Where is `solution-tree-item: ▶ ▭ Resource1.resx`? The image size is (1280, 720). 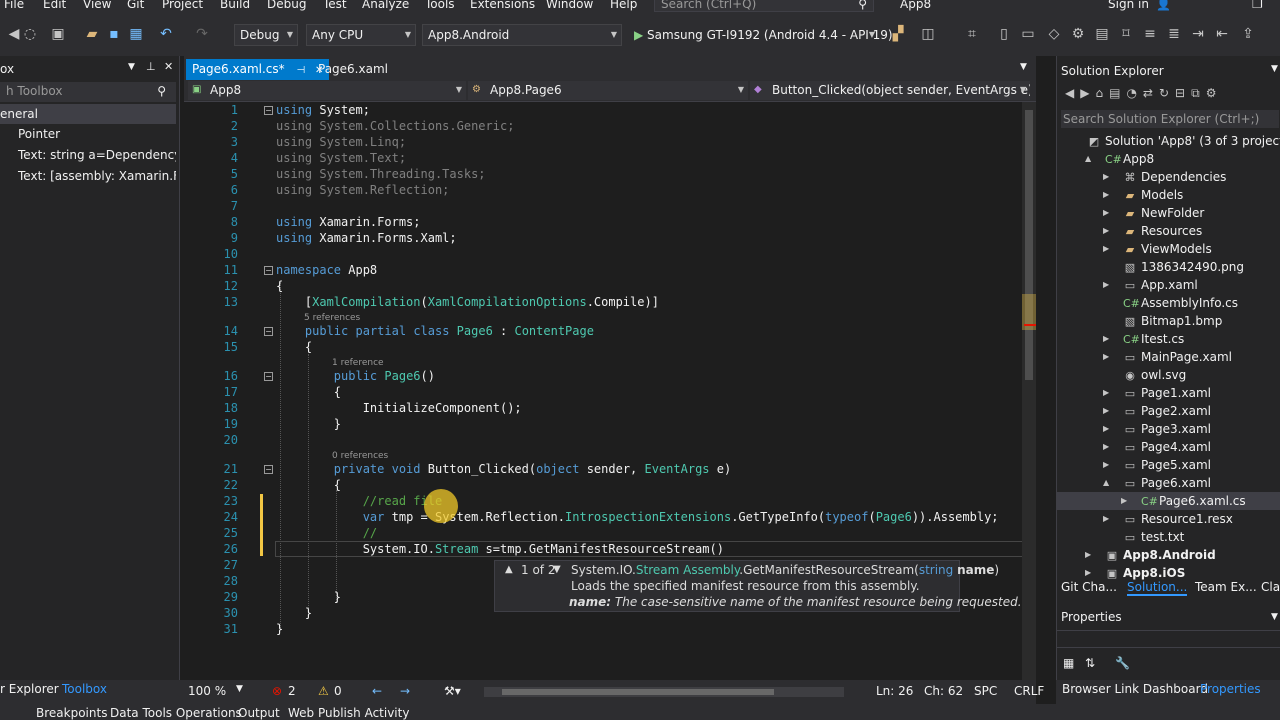
solution-tree-item: ▶ ▭ Resource1.resx is located at coordinates (1168, 519).